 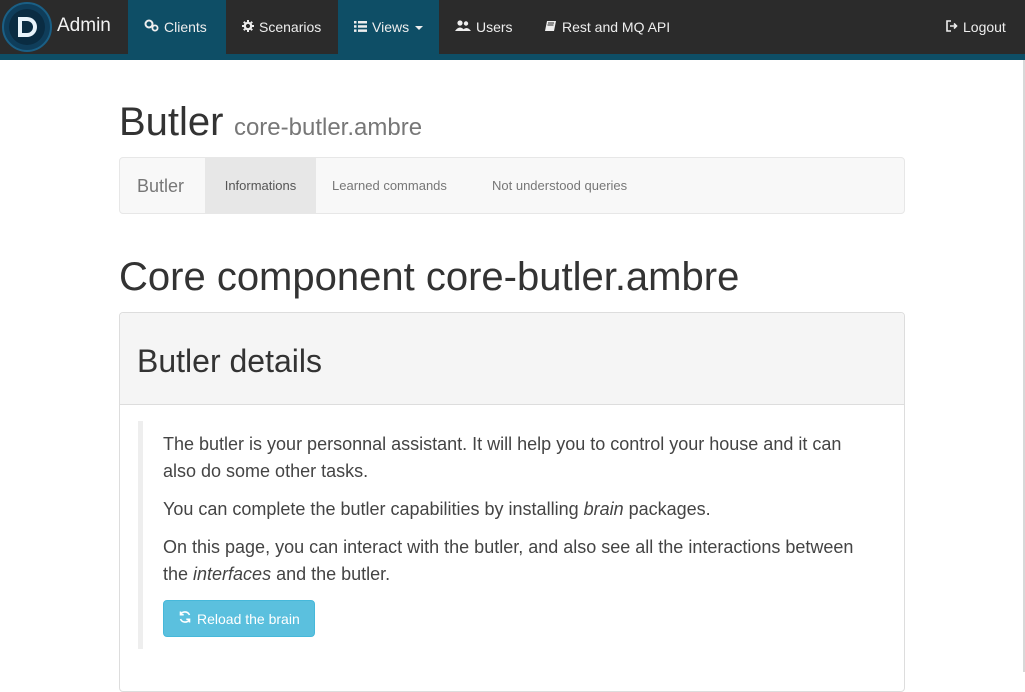 I want to click on subnav-brand: Butler, so click(x=160, y=186).